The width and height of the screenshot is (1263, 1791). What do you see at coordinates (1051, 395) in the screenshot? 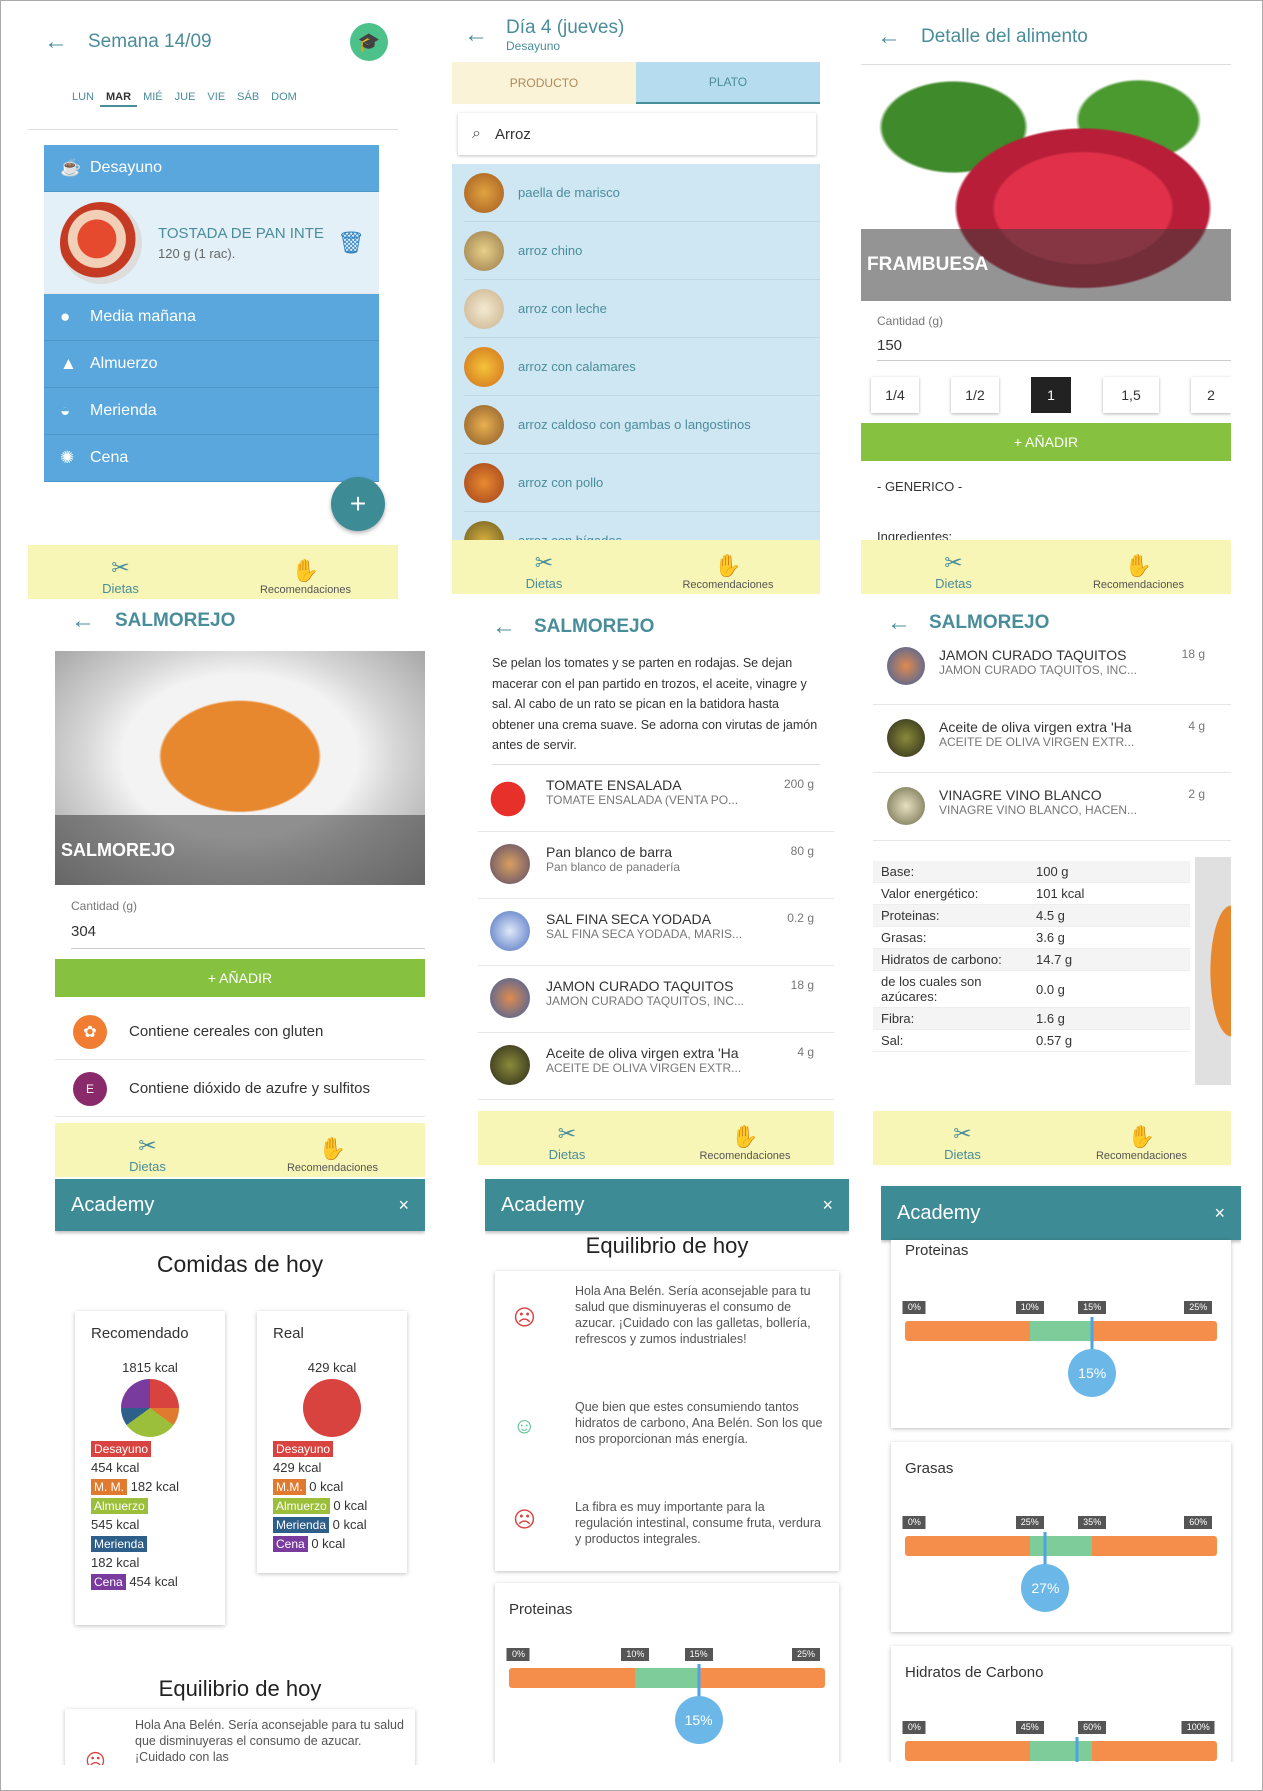
I see `portion-button-selected: 1` at bounding box center [1051, 395].